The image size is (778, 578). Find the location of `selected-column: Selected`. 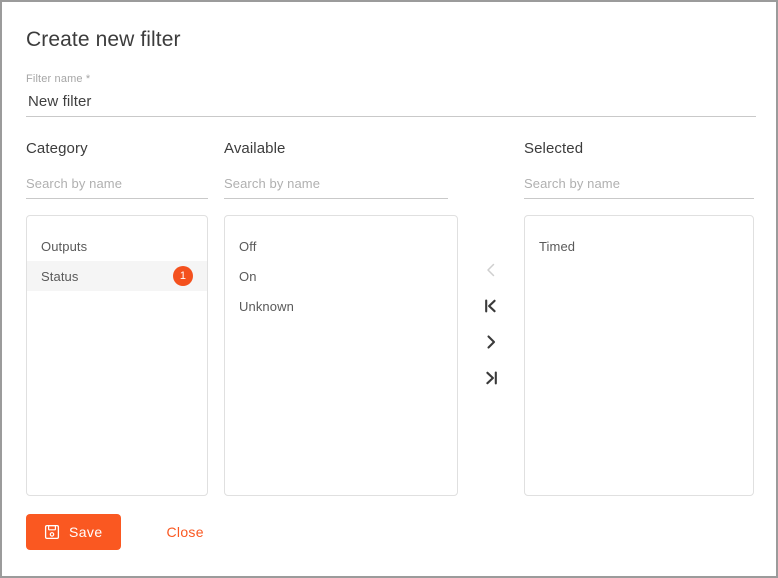

selected-column: Selected is located at coordinates (639, 169).